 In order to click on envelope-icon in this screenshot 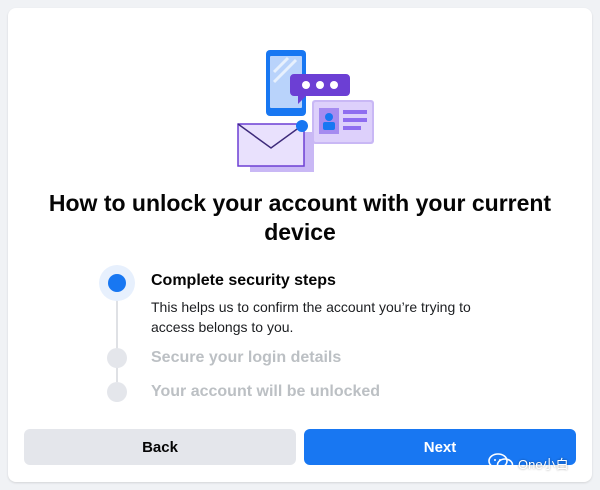, I will do `click(275, 146)`.